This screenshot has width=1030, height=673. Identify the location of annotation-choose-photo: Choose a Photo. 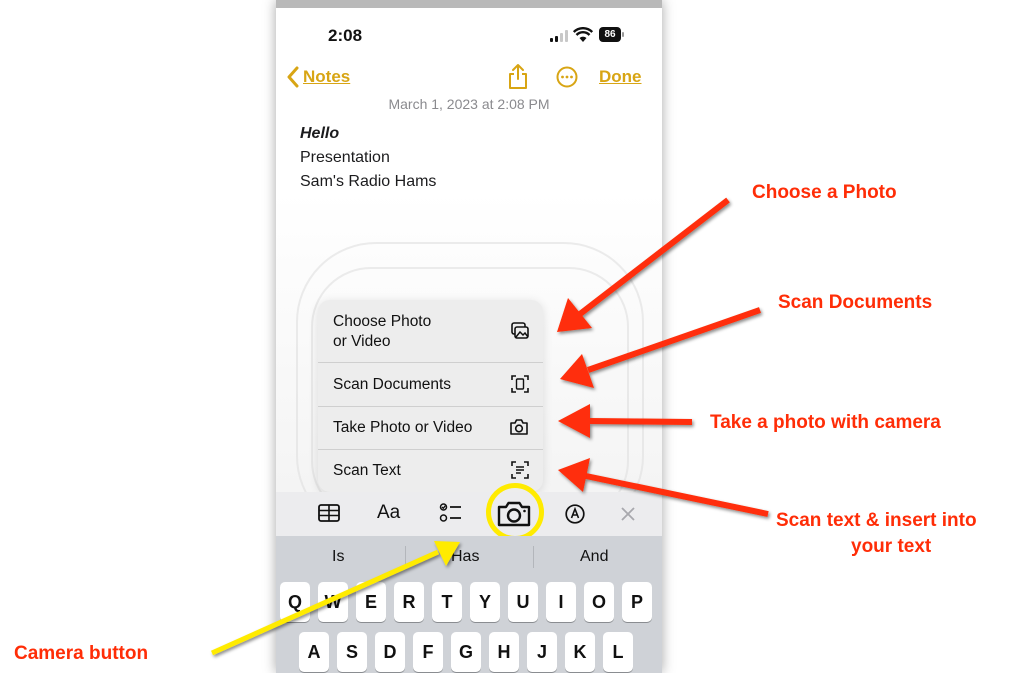
(824, 192).